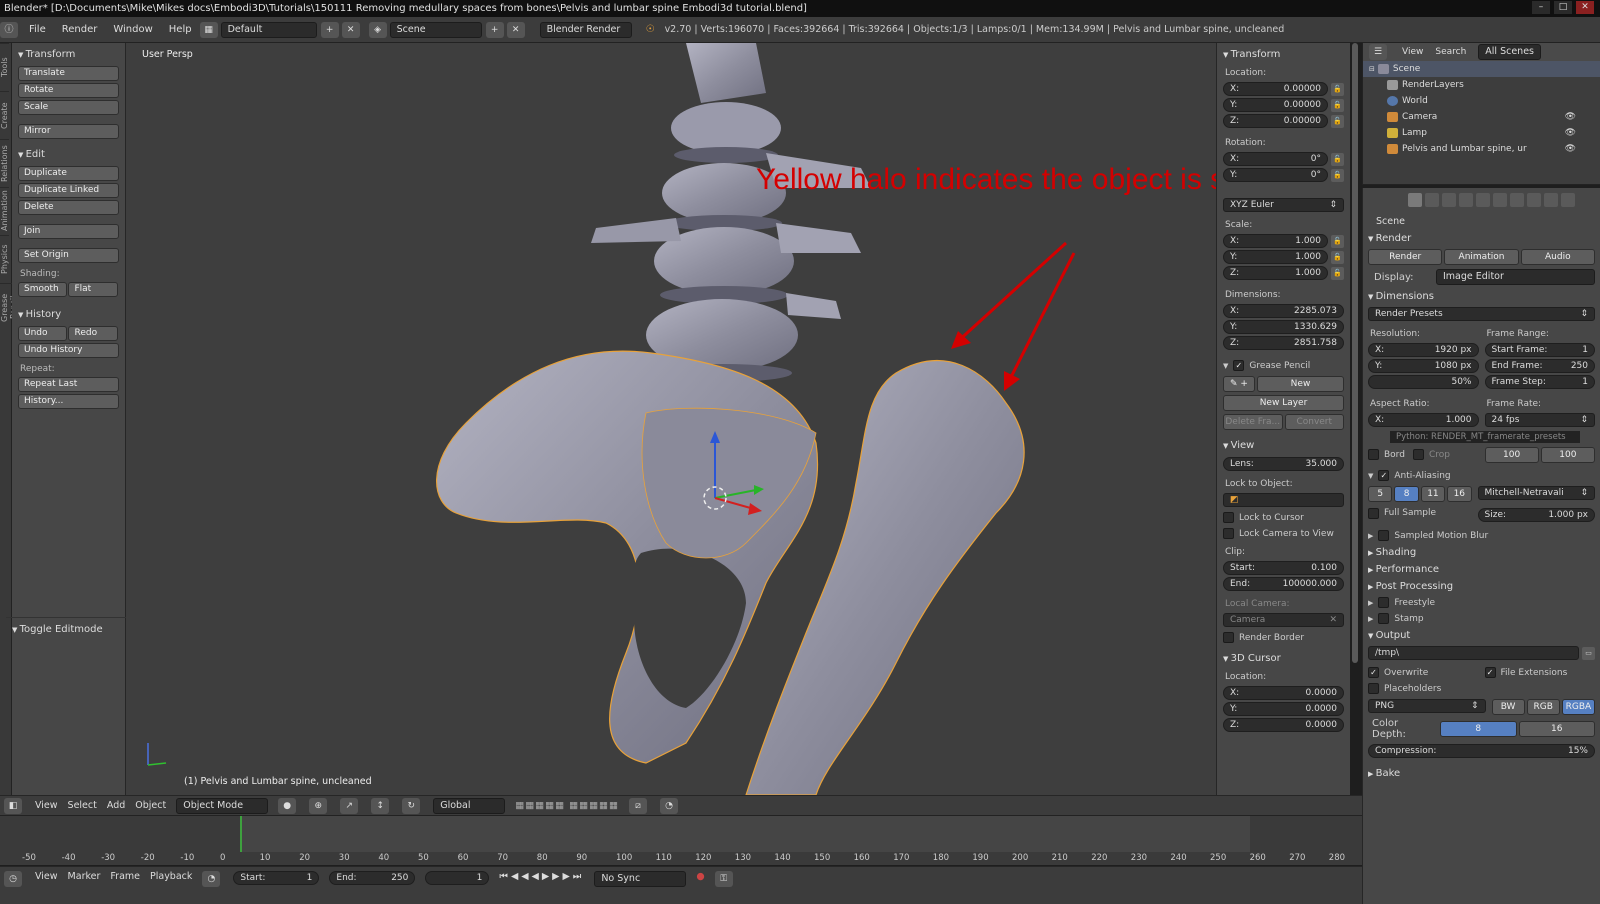 This screenshot has width=1600, height=904. Describe the element at coordinates (80, 29) in the screenshot. I see `menu-render: Render` at that location.